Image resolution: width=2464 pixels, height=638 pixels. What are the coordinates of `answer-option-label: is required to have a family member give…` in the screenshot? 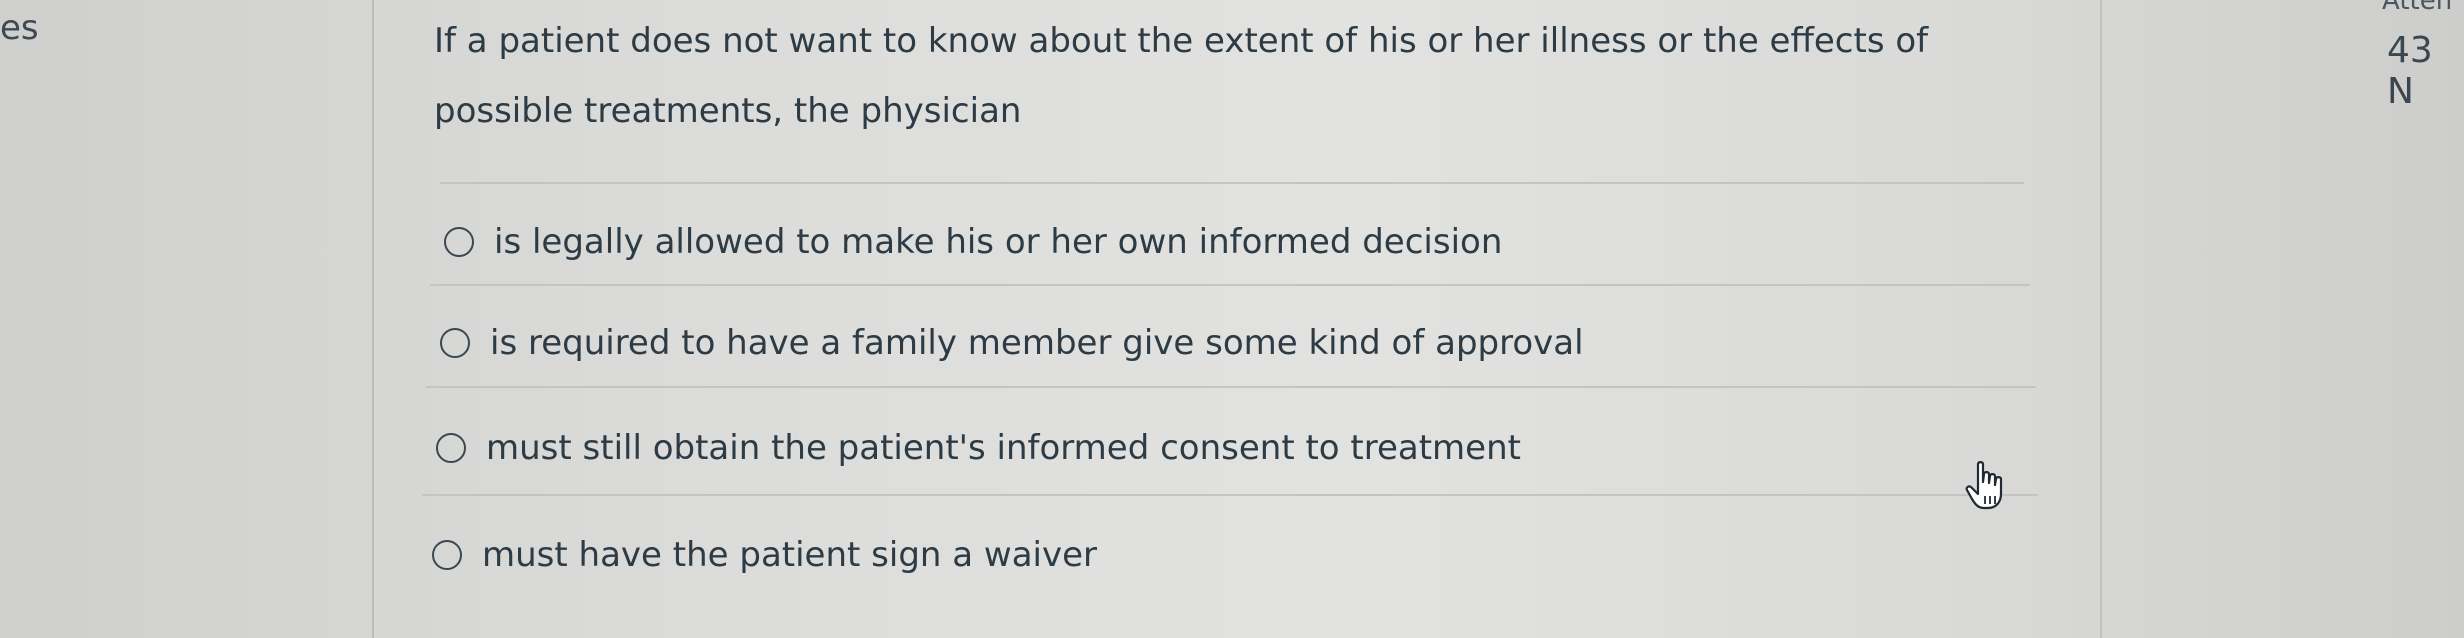 It's located at (1037, 343).